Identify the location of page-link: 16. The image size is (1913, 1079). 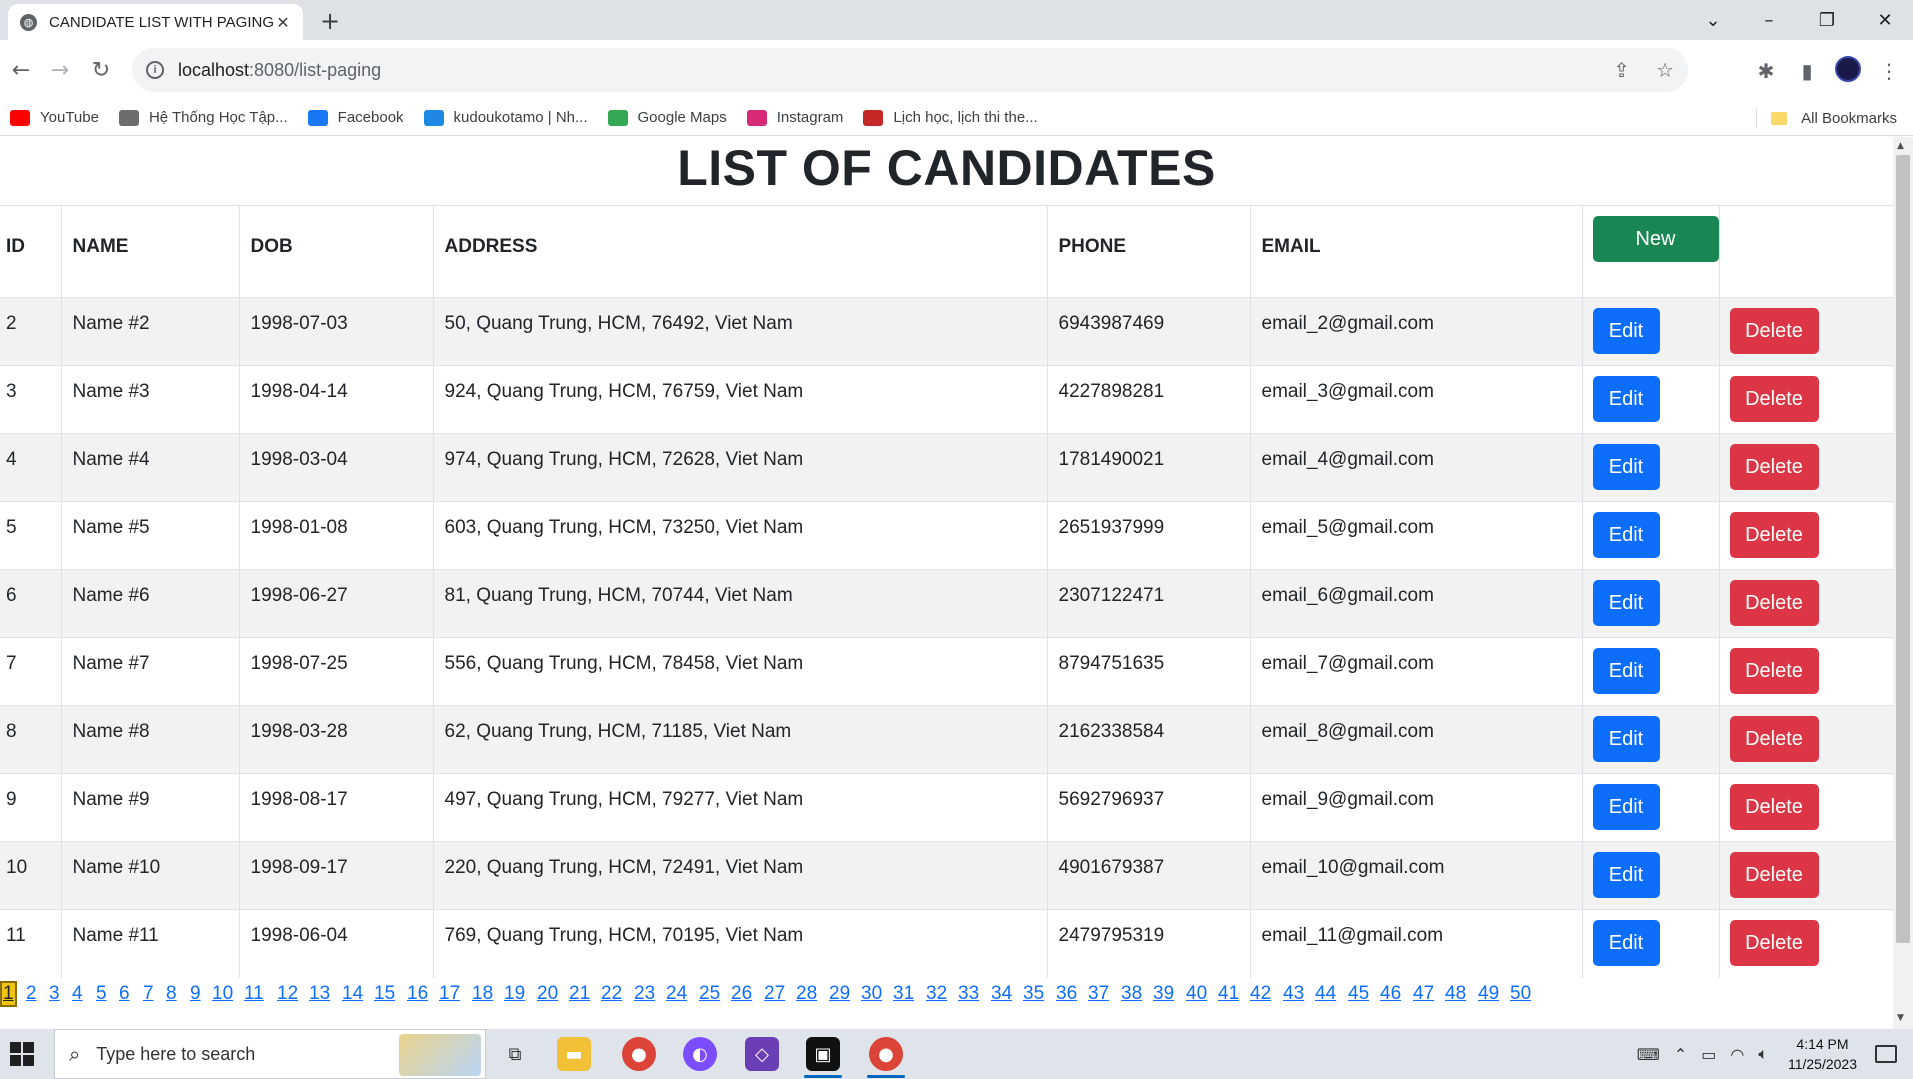
(417, 994).